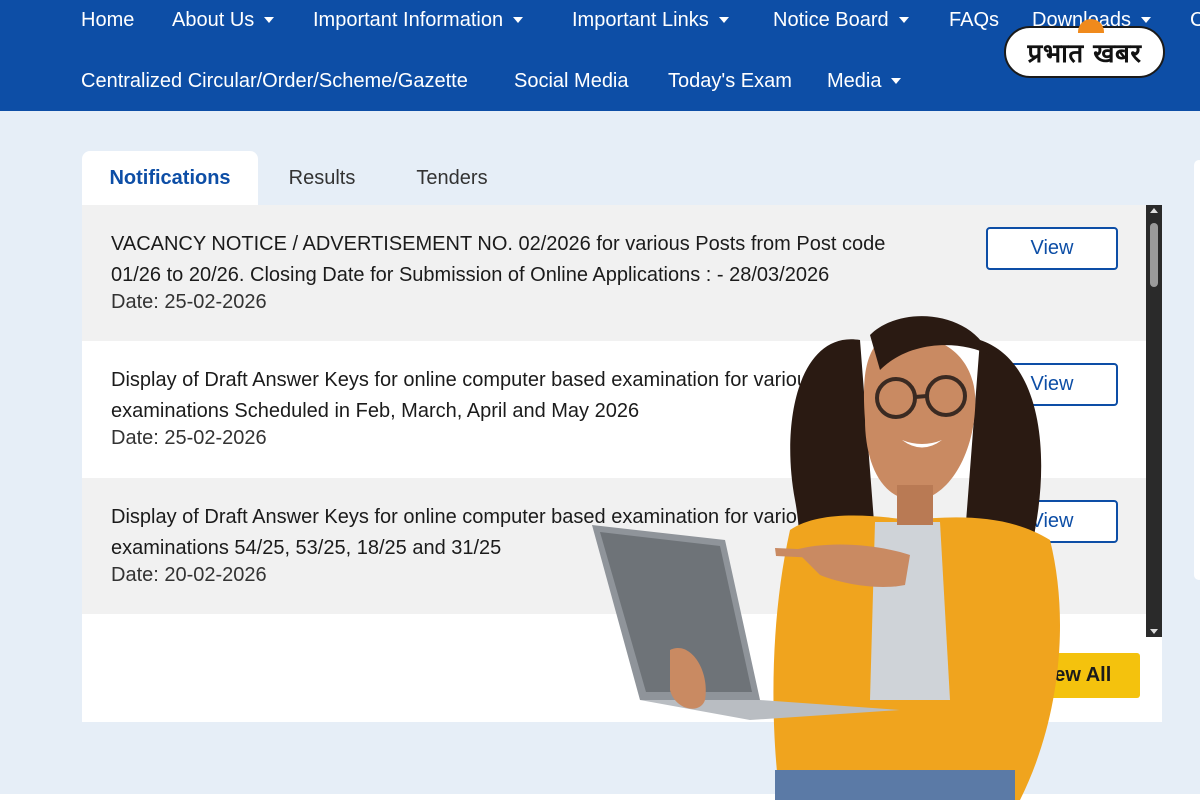 The height and width of the screenshot is (800, 1200). I want to click on nav-item-social-media: Social Media, so click(571, 81).